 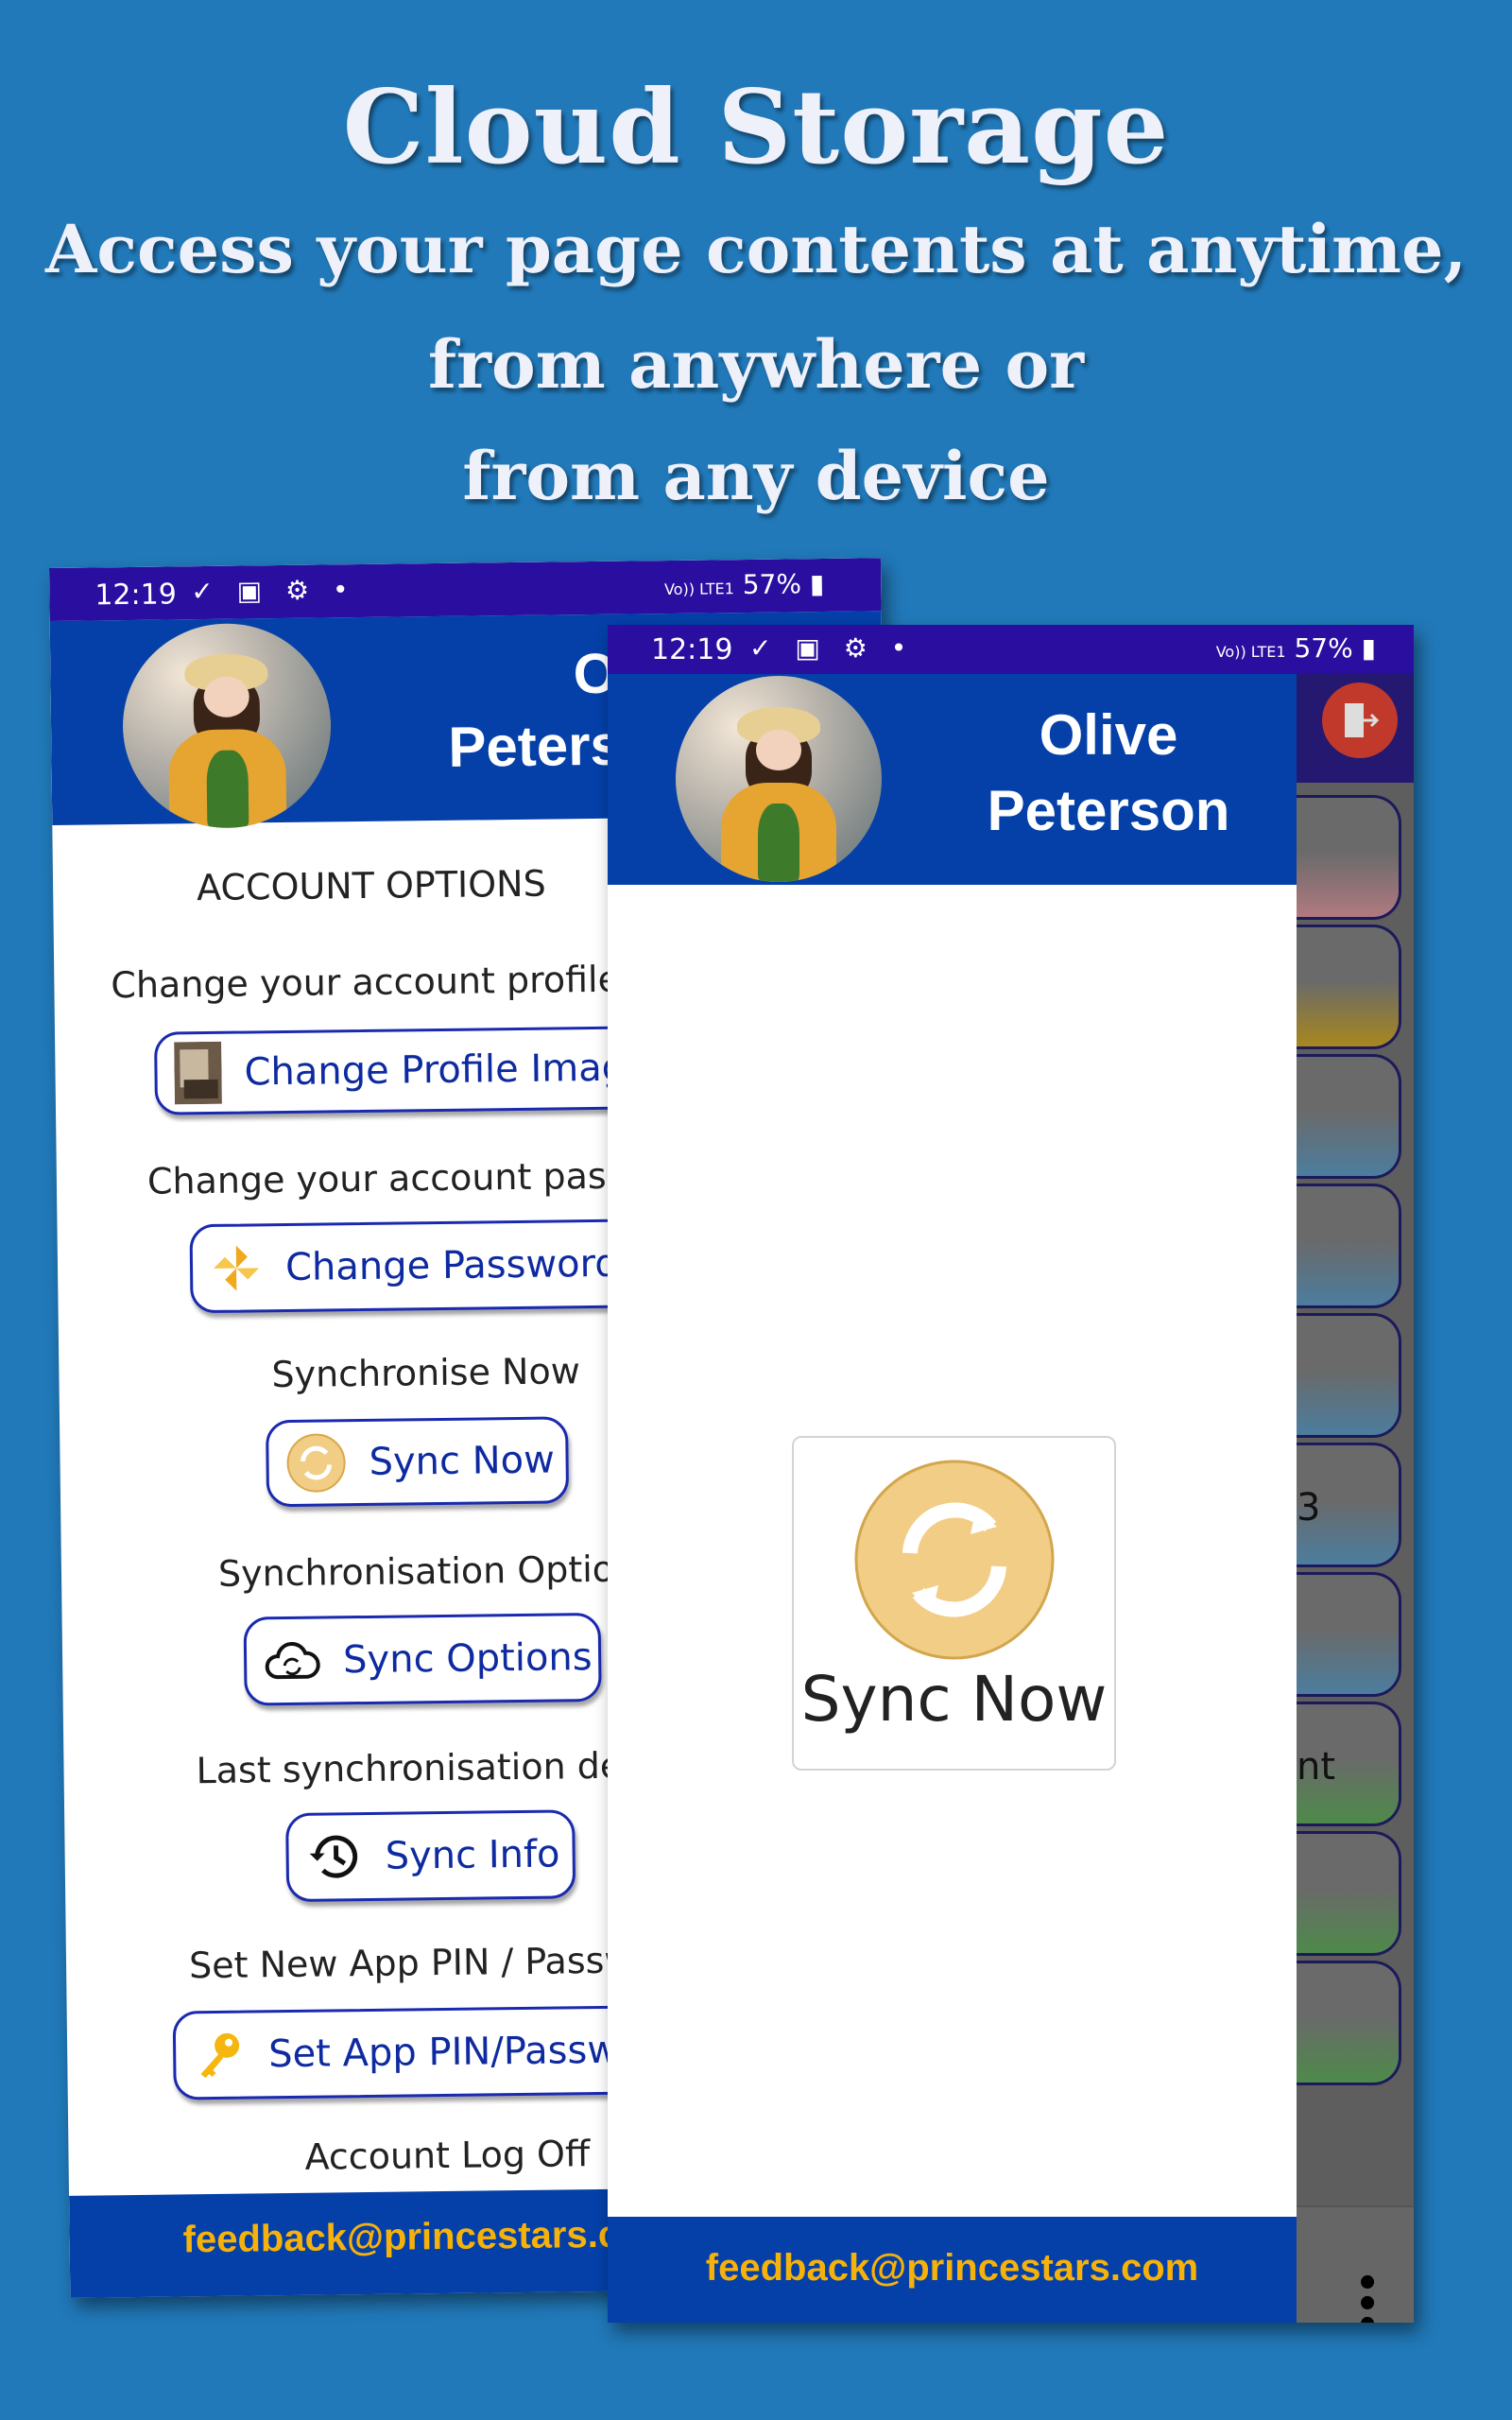 I want to click on sync-now-card: Sync Now, so click(x=954, y=1603).